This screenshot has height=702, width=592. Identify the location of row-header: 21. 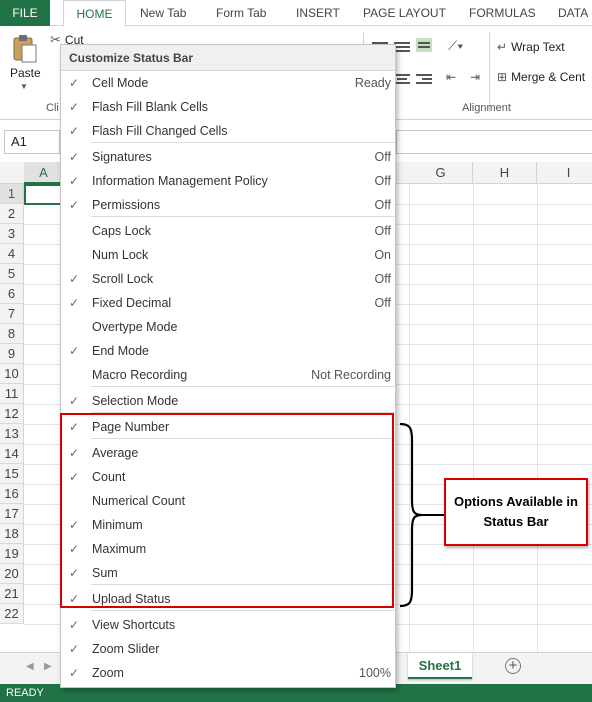
(12, 594).